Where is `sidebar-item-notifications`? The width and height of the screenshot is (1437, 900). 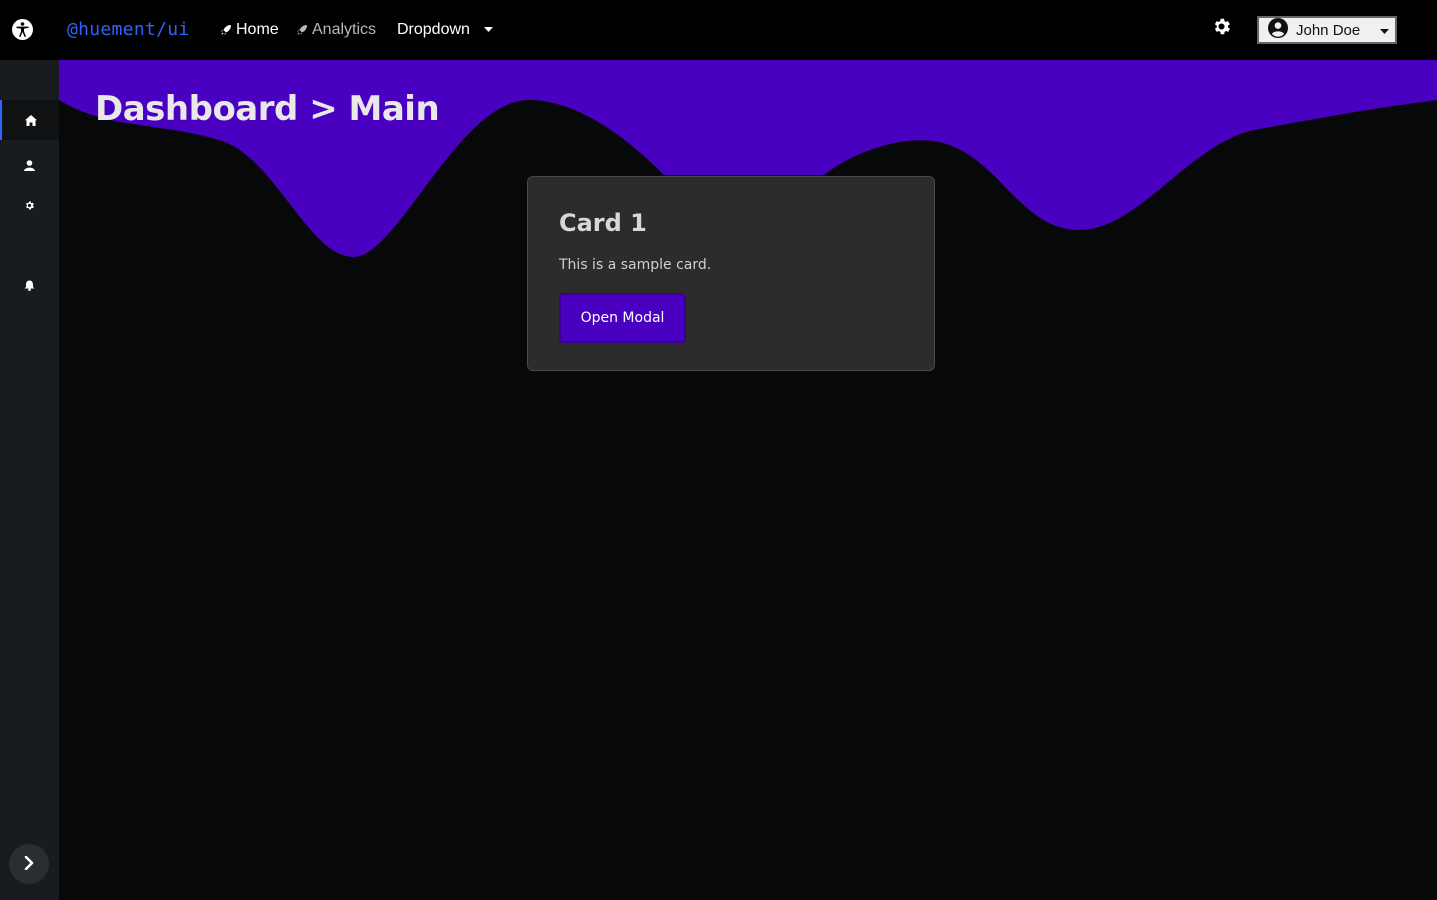
sidebar-item-notifications is located at coordinates (29, 285).